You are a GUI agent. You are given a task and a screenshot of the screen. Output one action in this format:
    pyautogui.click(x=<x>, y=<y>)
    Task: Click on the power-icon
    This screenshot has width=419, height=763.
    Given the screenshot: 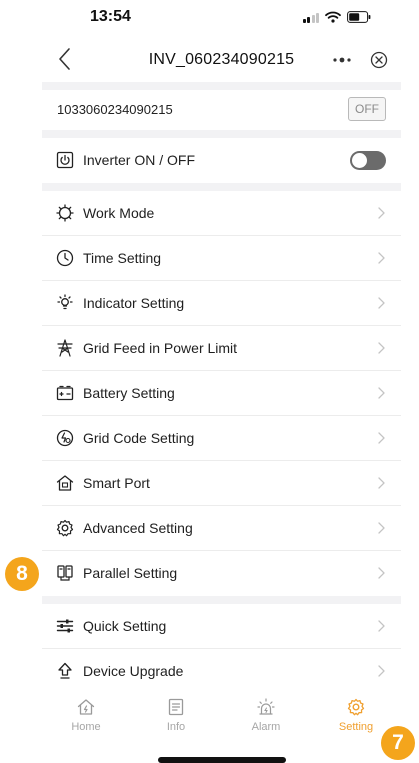 What is the action you would take?
    pyautogui.click(x=65, y=160)
    